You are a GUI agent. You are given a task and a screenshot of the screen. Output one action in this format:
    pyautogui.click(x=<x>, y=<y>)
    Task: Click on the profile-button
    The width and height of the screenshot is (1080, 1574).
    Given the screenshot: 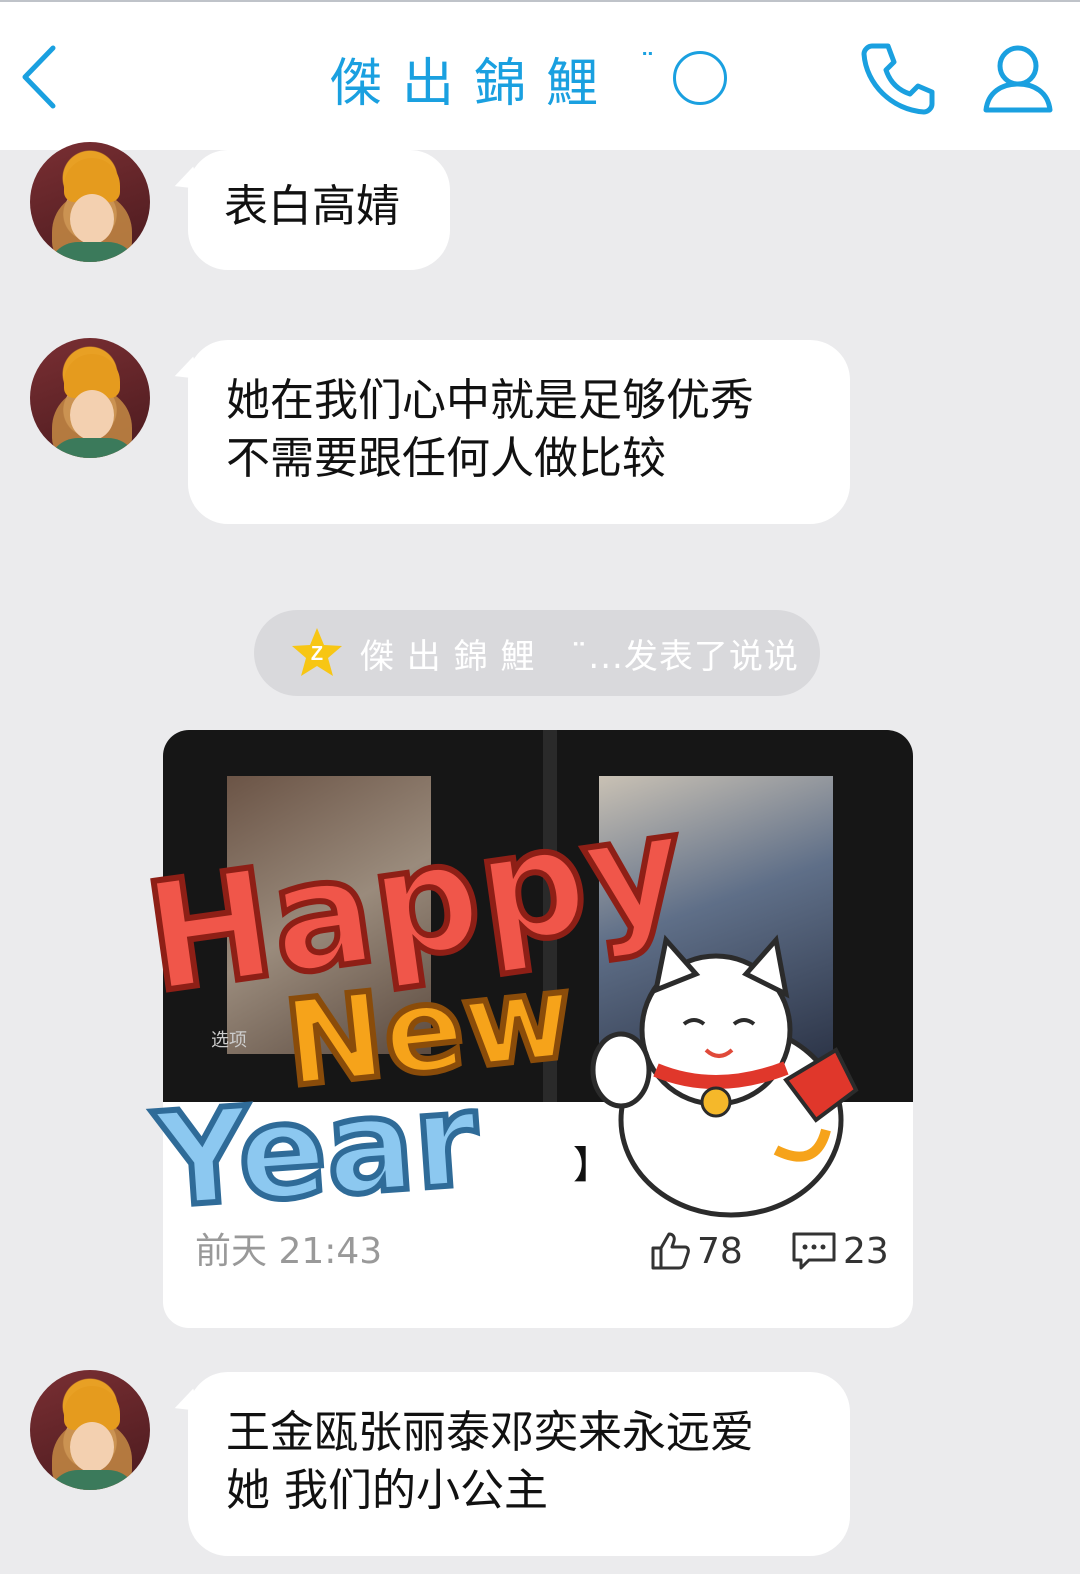 What is the action you would take?
    pyautogui.click(x=1018, y=78)
    